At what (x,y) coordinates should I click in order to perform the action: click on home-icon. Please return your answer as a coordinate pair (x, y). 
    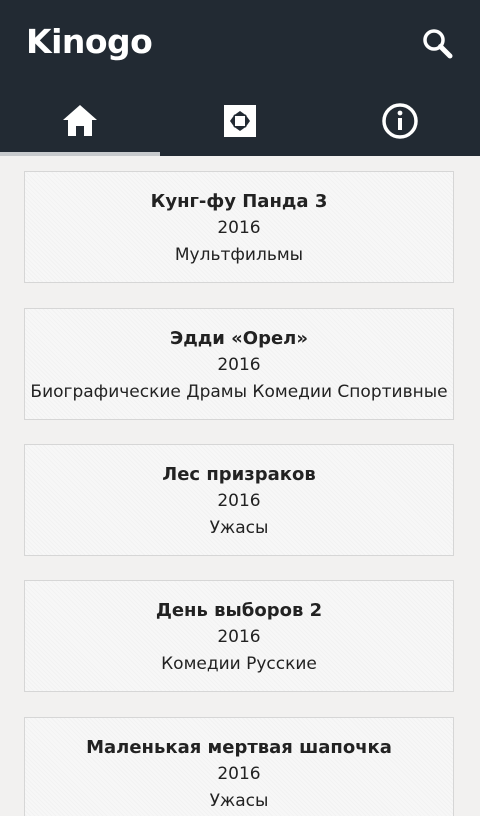
    Looking at the image, I should click on (80, 120).